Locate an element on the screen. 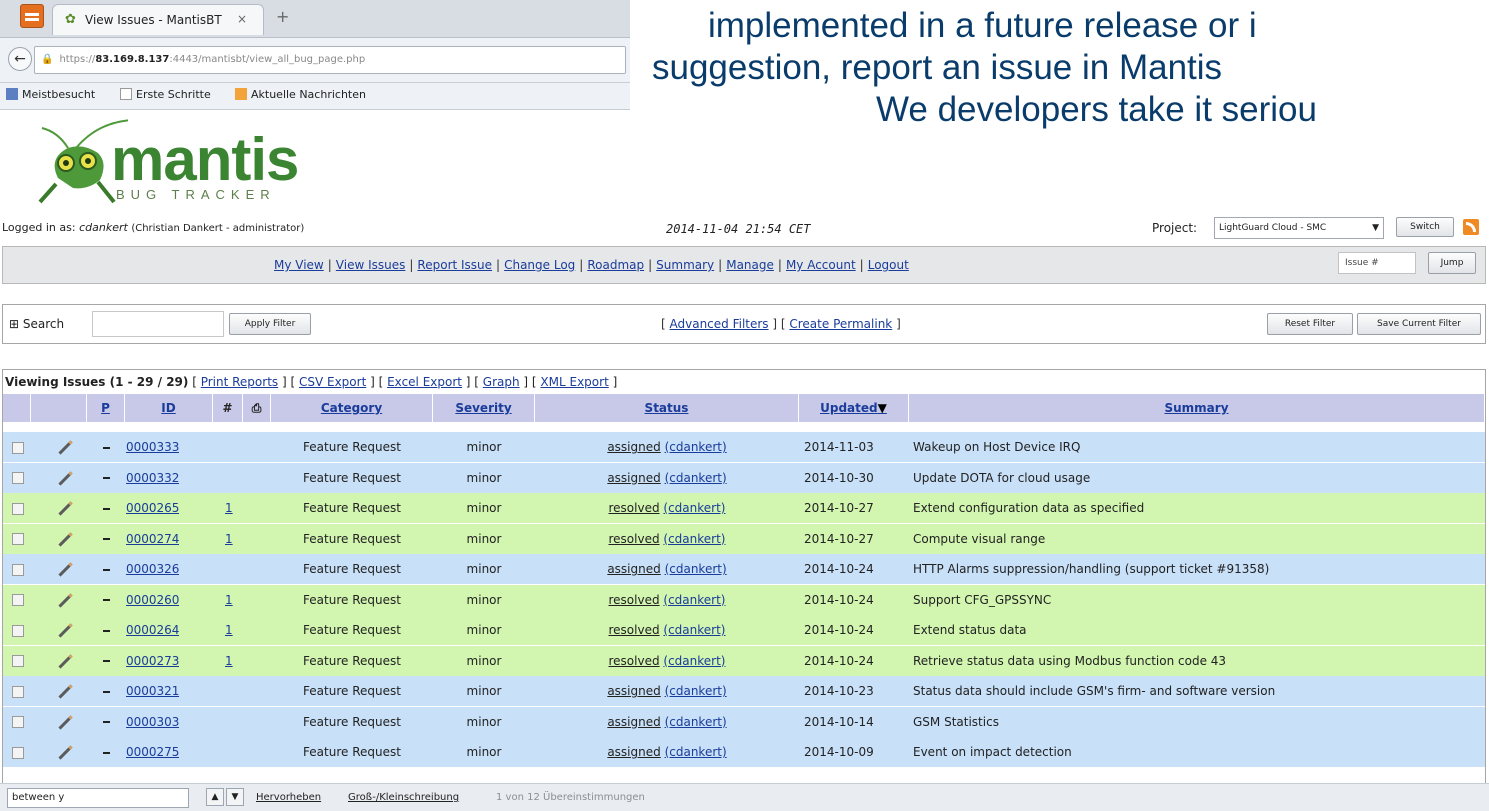  search-input is located at coordinates (158, 324).